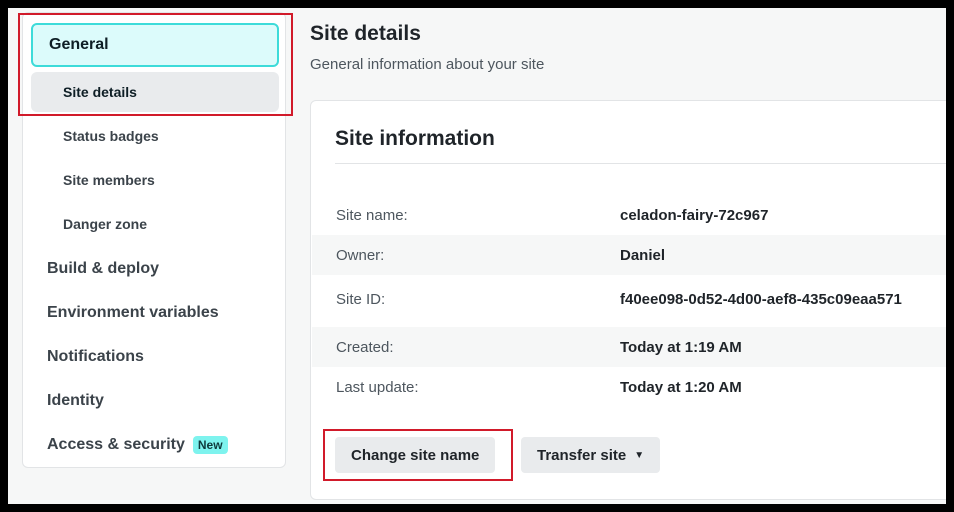 The image size is (954, 512). Describe the element at coordinates (427, 64) in the screenshot. I see `page-subtitle: General information about your site` at that location.